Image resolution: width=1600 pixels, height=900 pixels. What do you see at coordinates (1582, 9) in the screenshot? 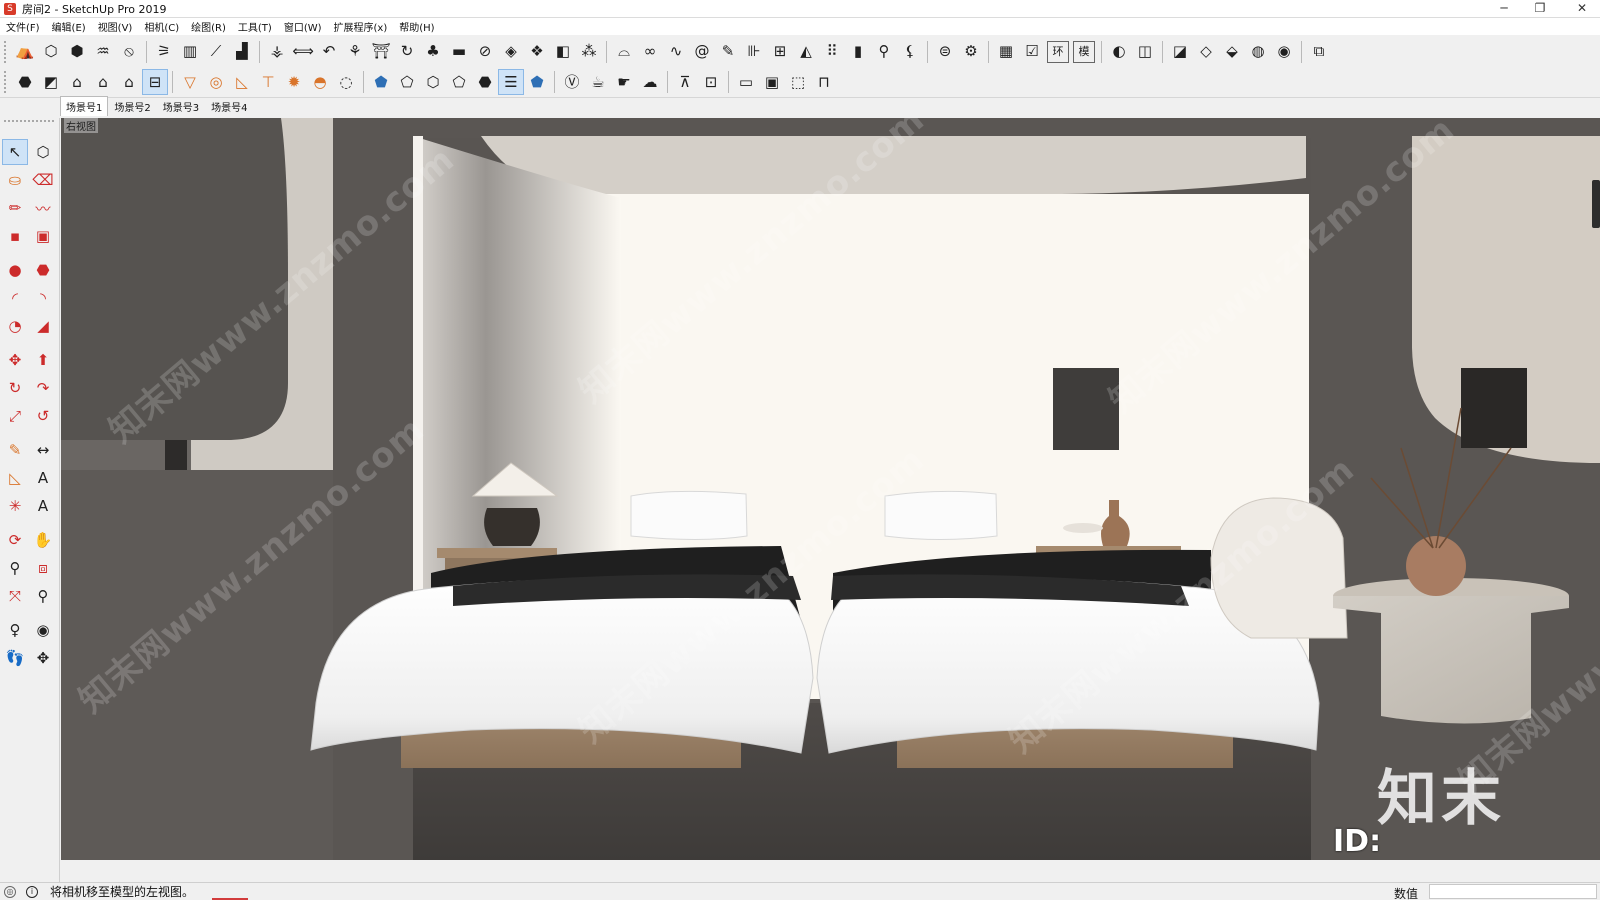
I see `close-button: ✕` at bounding box center [1582, 9].